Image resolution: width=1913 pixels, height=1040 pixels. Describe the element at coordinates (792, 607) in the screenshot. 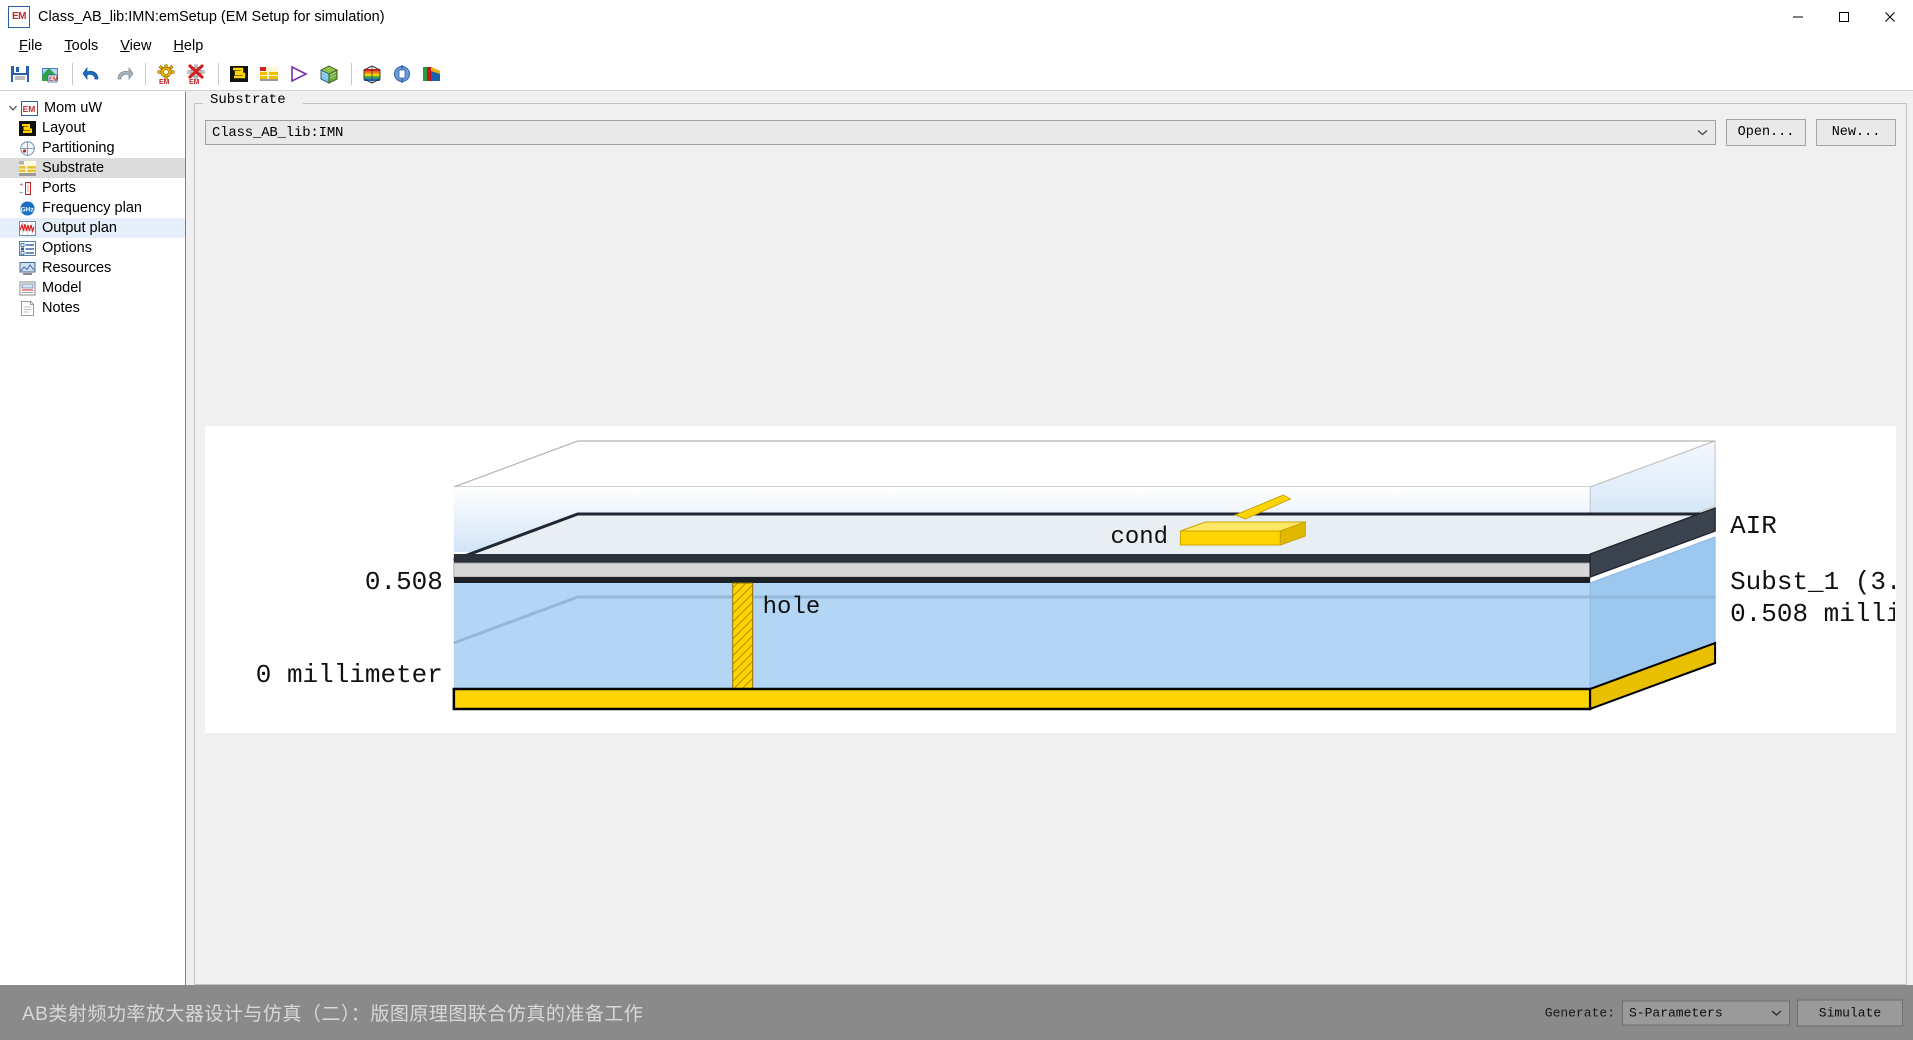

I see `hole-label: hole` at that location.